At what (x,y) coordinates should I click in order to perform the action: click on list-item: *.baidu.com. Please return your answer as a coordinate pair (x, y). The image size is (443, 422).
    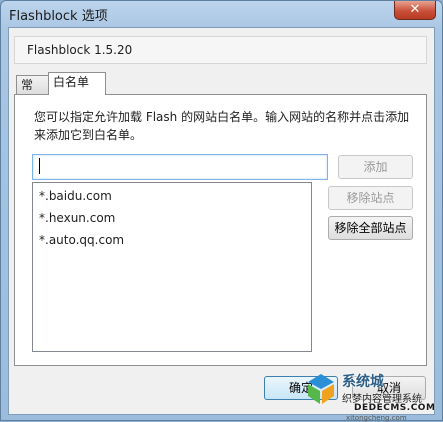
    Looking at the image, I should click on (172, 197).